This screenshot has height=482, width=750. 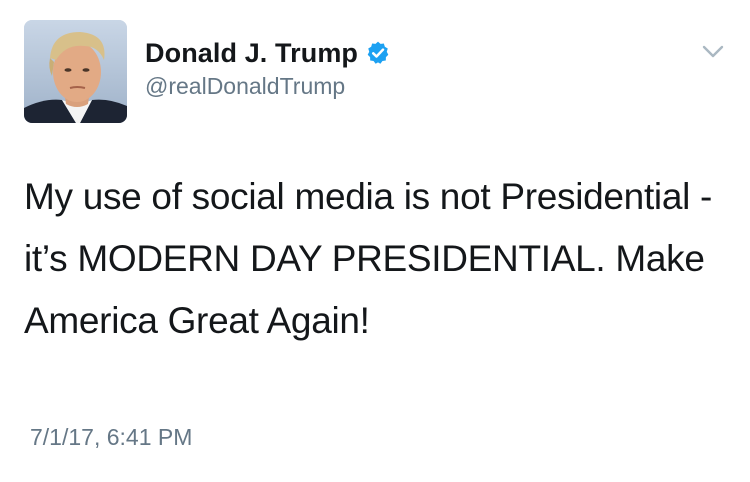 I want to click on author-avatar, so click(x=75, y=71).